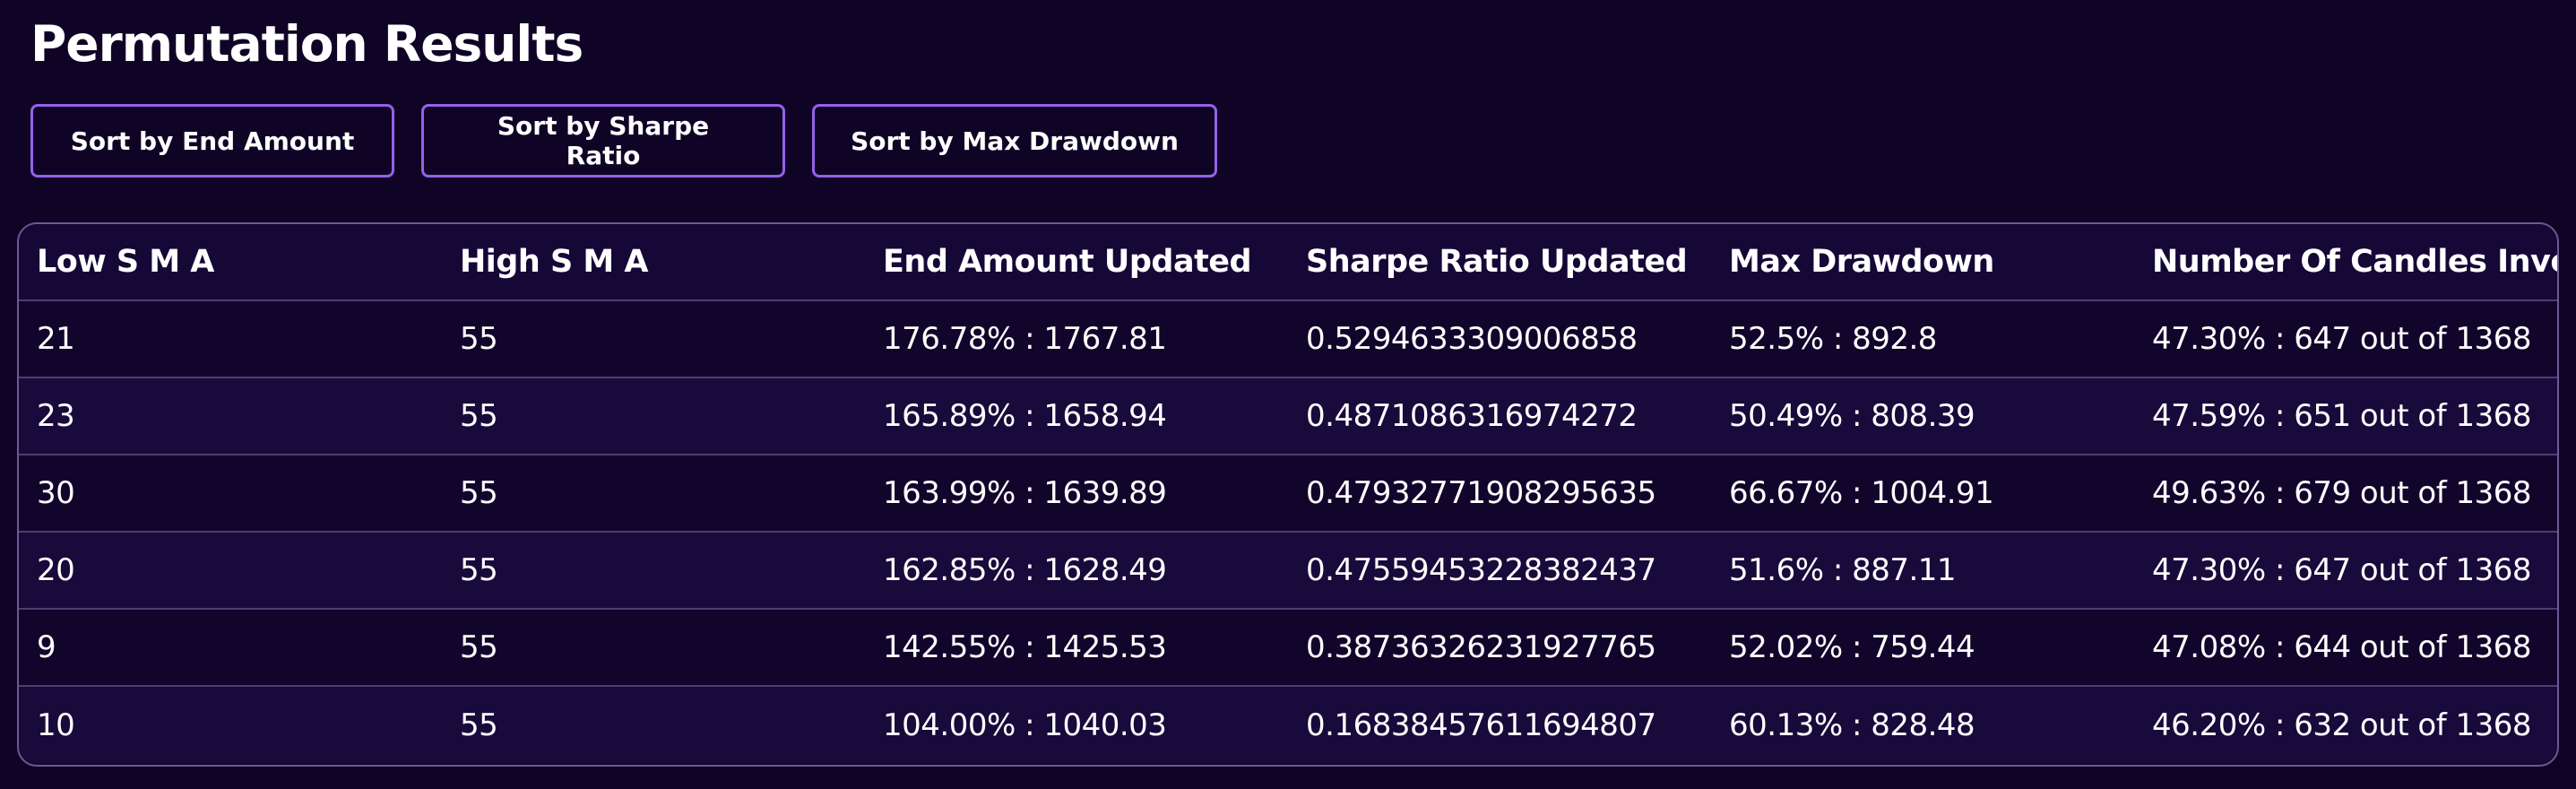 This screenshot has width=2576, height=789. Describe the element at coordinates (1833, 339) in the screenshot. I see `cell-max-drawdown: 52.5% : 892.8` at that location.